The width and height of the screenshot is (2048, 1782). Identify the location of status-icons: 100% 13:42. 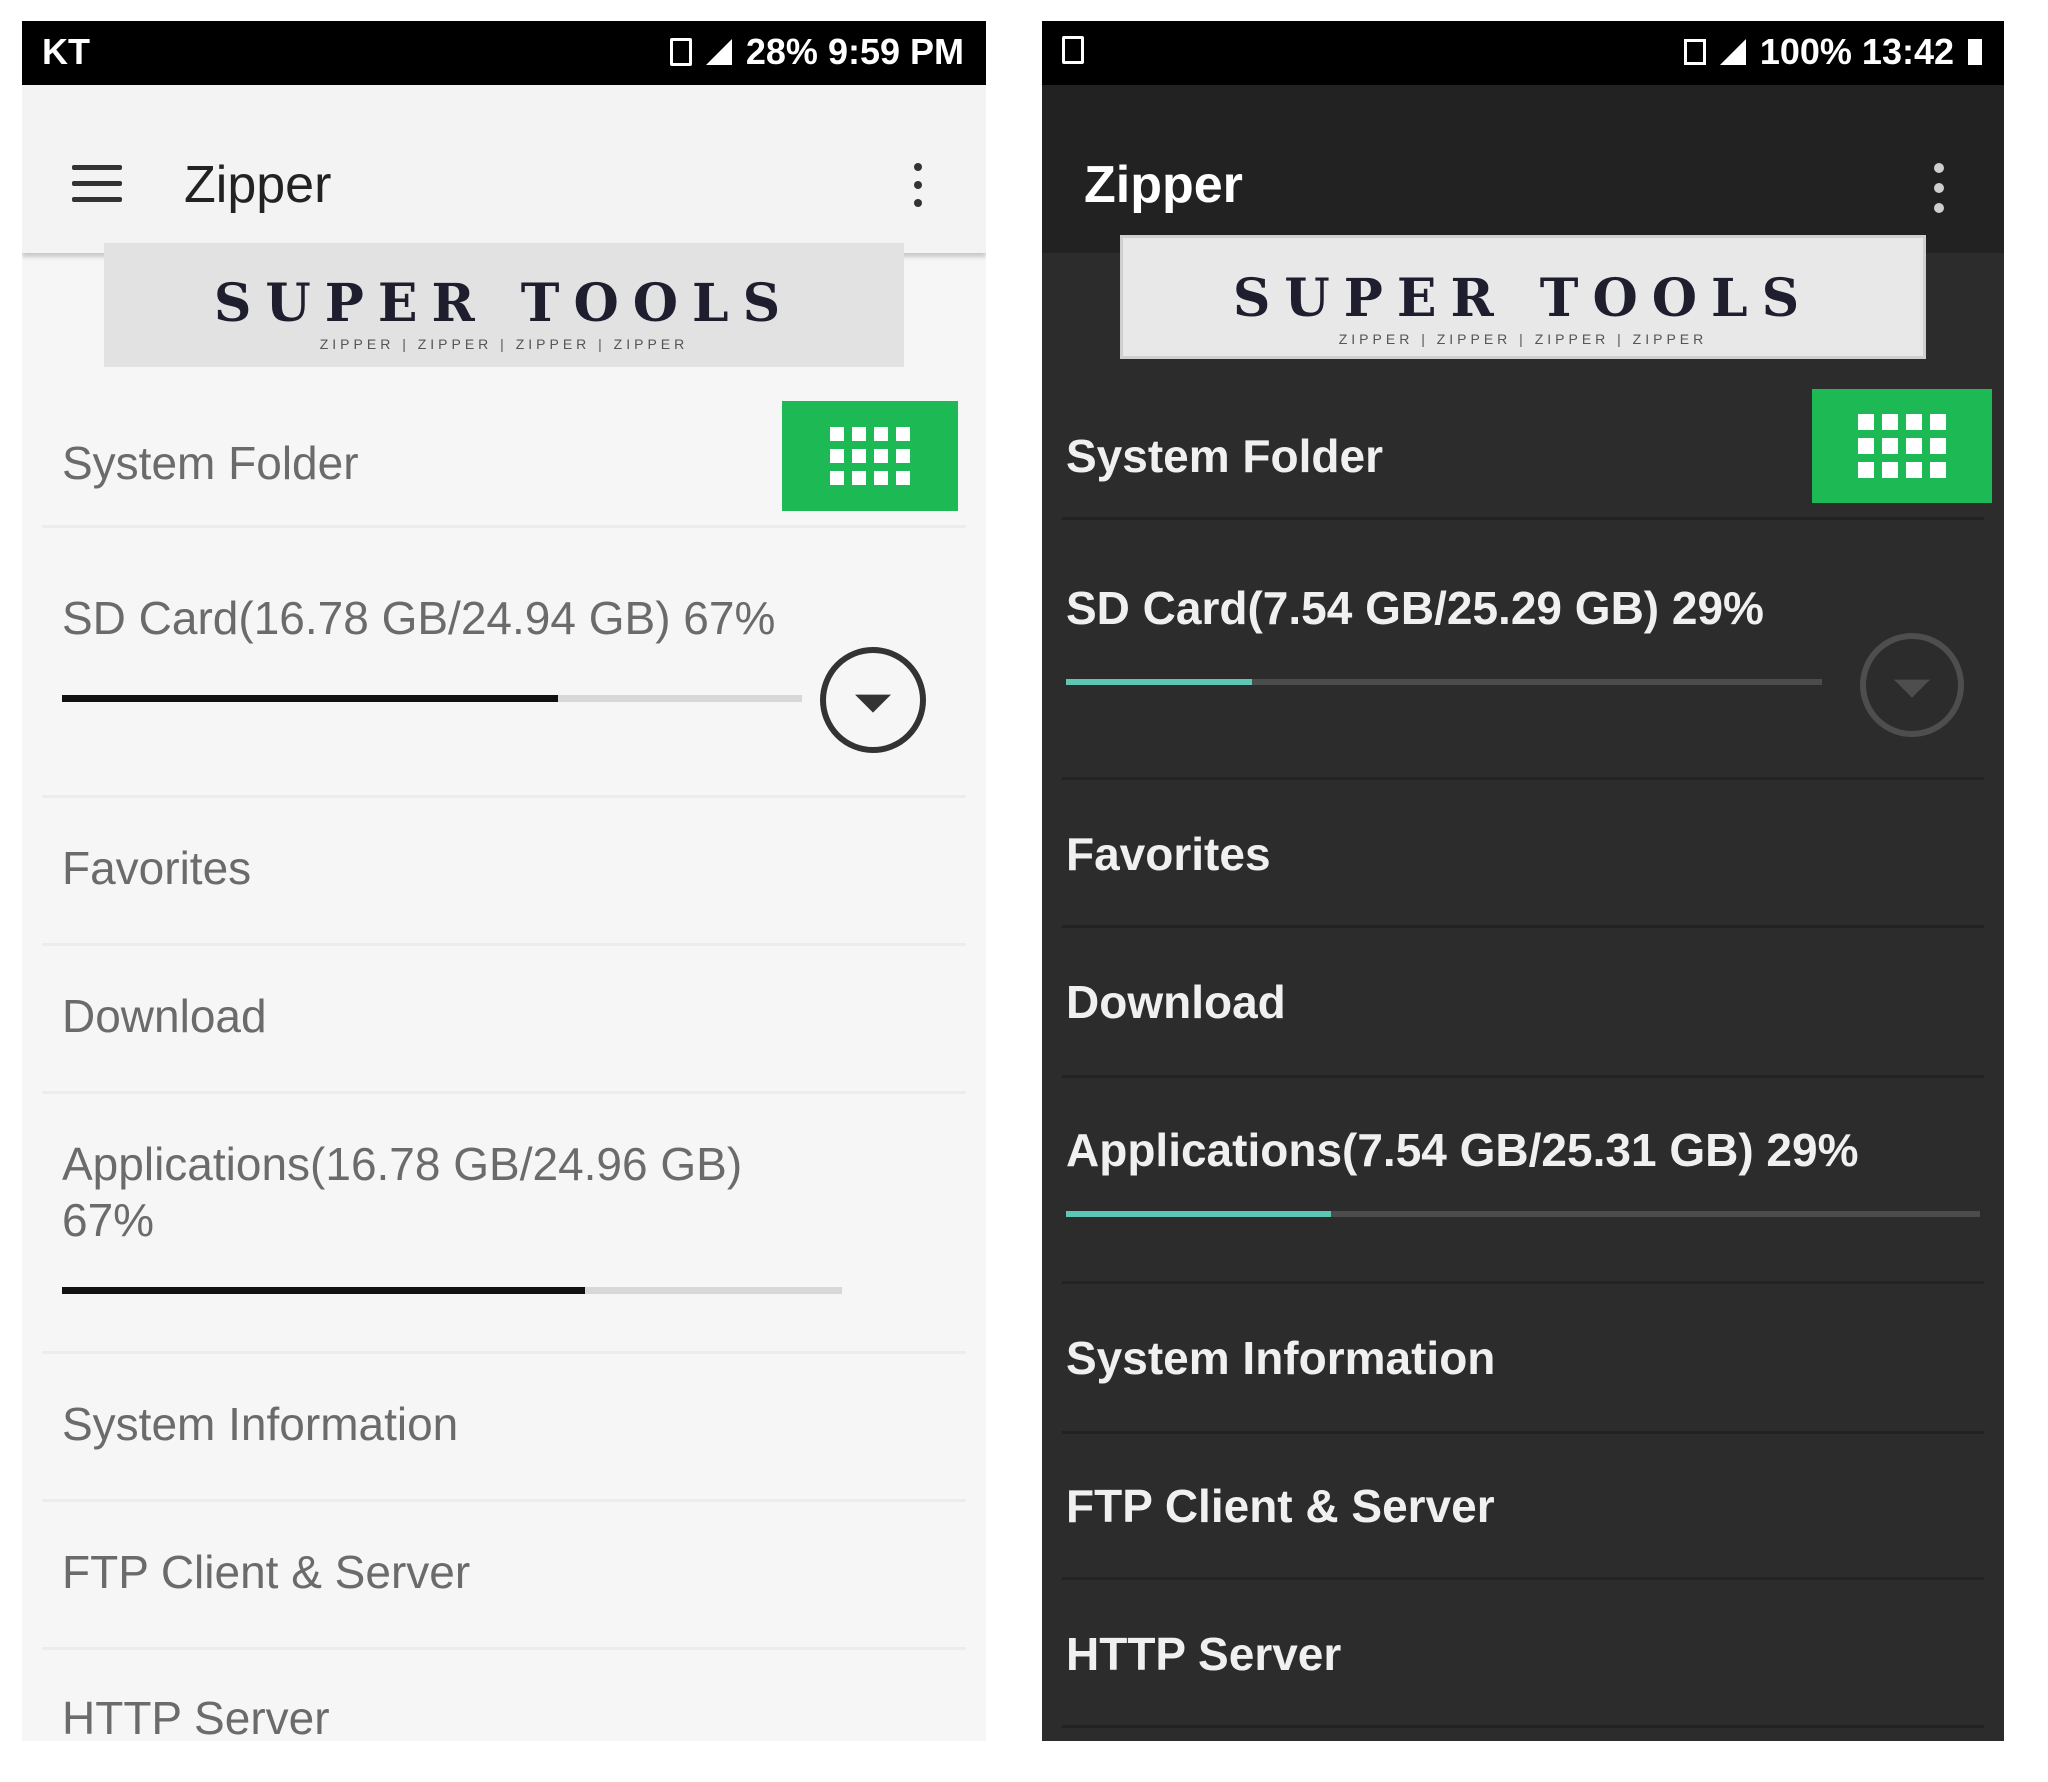
(1832, 52).